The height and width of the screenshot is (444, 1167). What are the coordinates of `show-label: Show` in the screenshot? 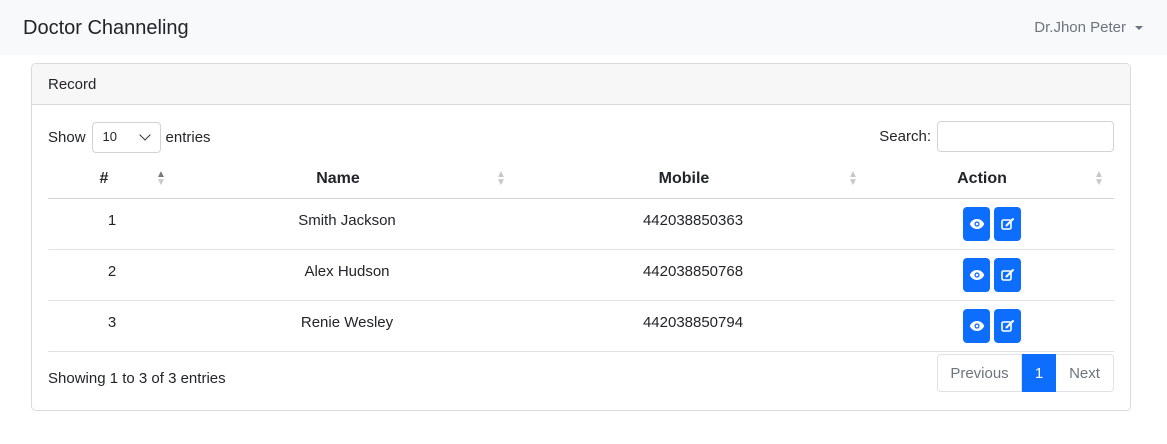 It's located at (67, 137).